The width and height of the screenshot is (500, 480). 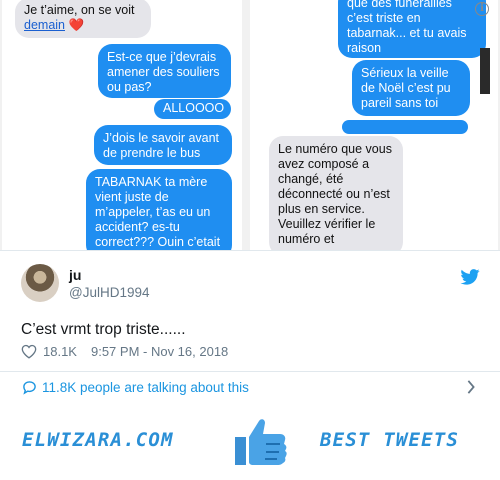 I want to click on tagline: BEST TWEETS, so click(x=390, y=440).